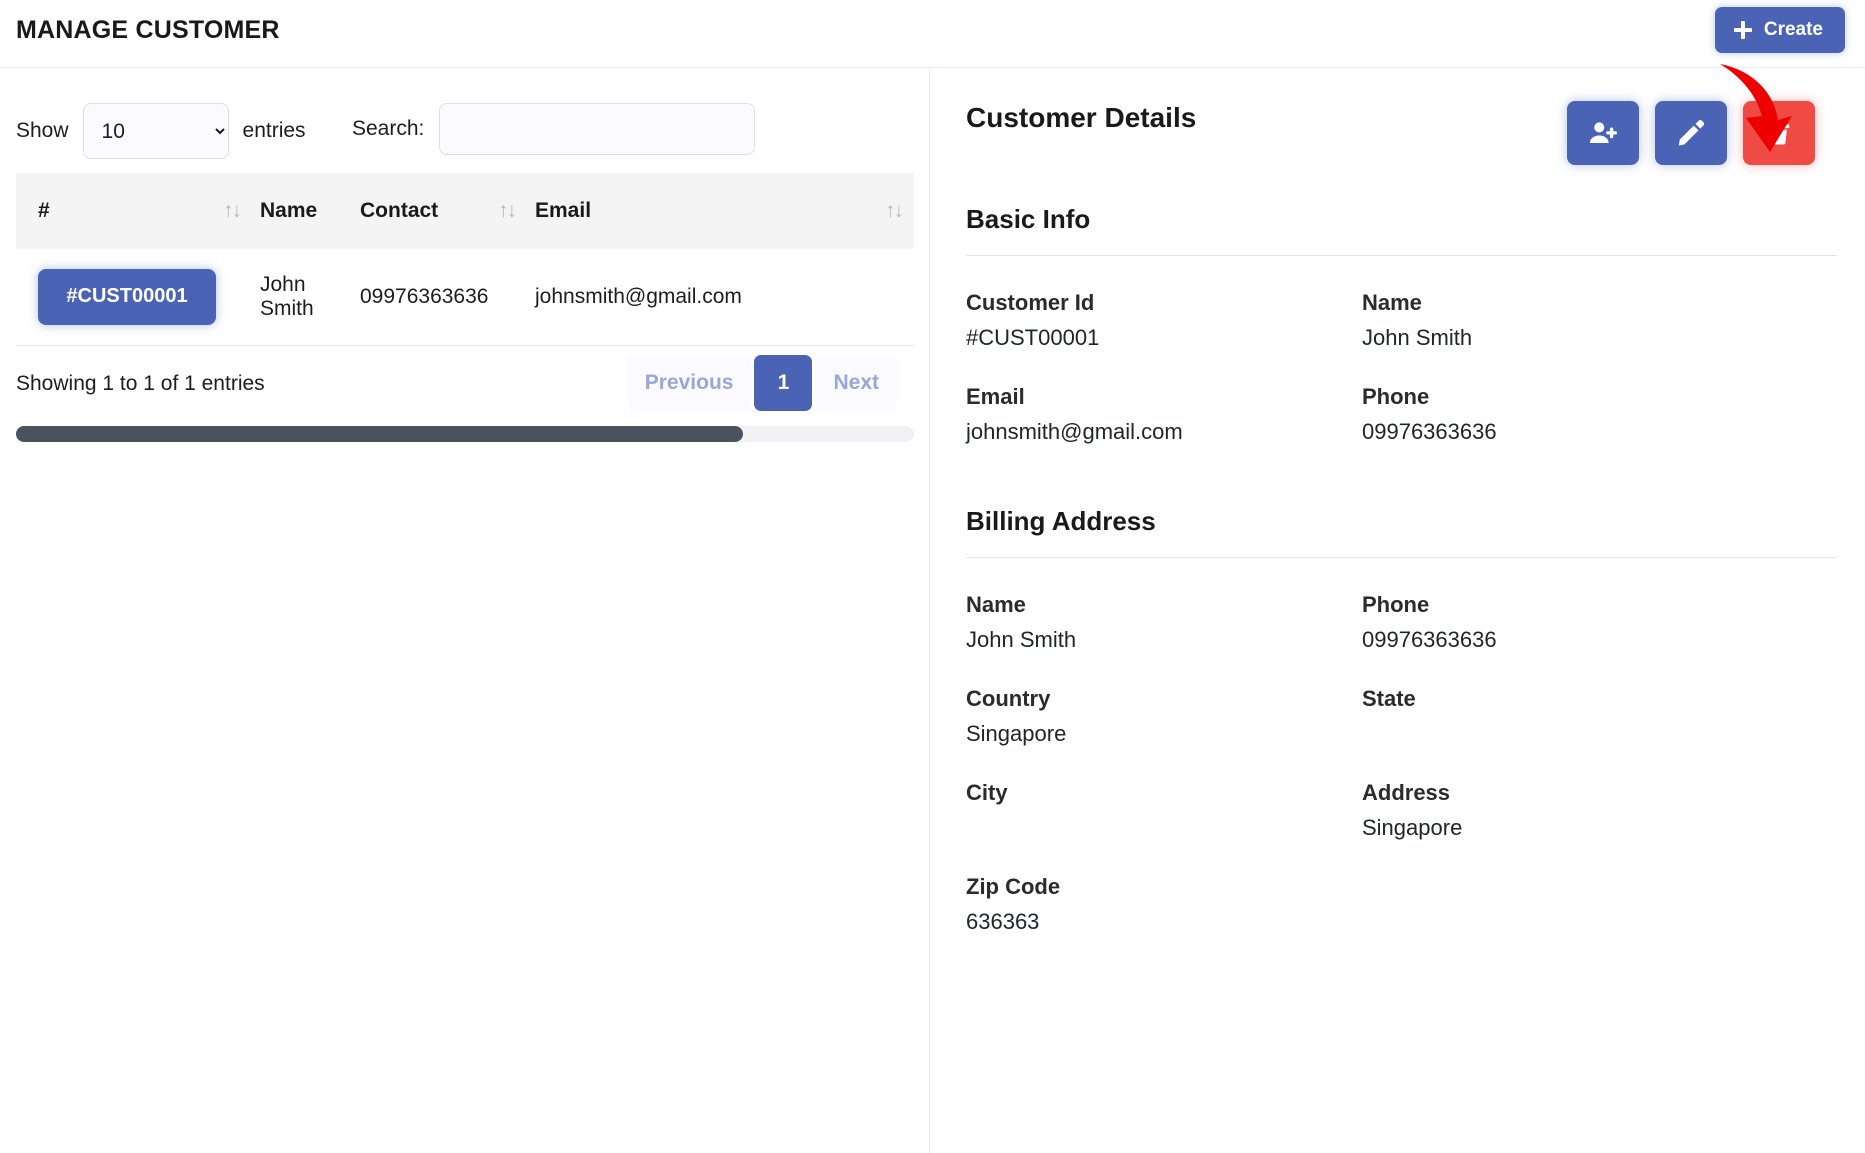 This screenshot has width=1865, height=1153. I want to click on add-customer-button, so click(1603, 133).